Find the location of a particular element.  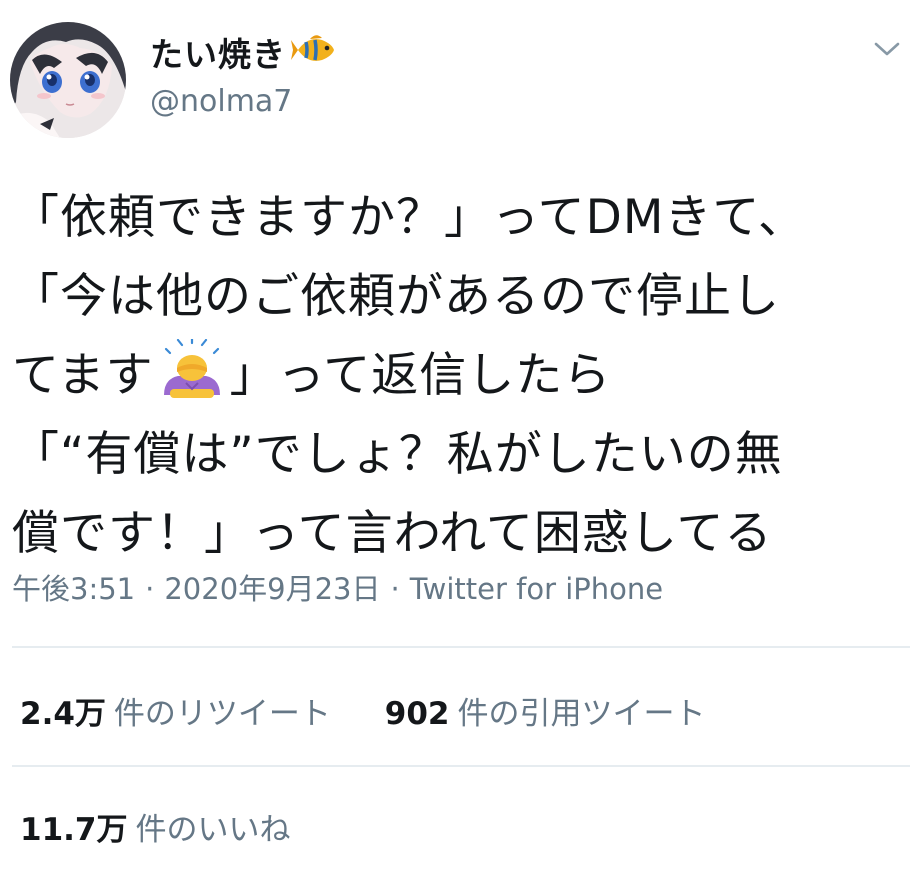

like-label: 件のいいね is located at coordinates (213, 830).